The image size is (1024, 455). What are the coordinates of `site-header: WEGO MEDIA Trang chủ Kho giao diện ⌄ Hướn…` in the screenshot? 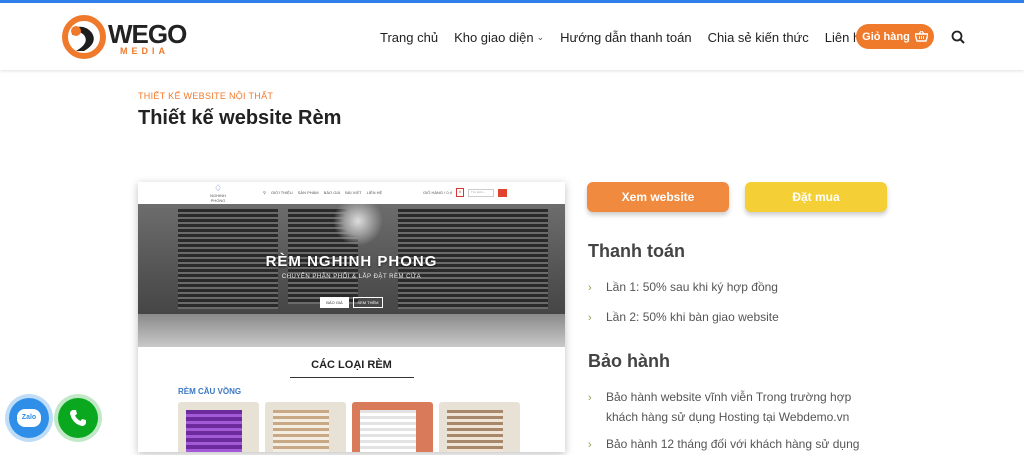 It's located at (512, 36).